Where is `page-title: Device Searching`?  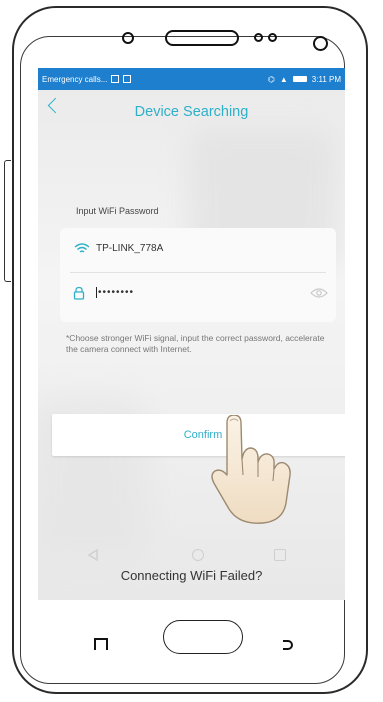
page-title: Device Searching is located at coordinates (191, 112).